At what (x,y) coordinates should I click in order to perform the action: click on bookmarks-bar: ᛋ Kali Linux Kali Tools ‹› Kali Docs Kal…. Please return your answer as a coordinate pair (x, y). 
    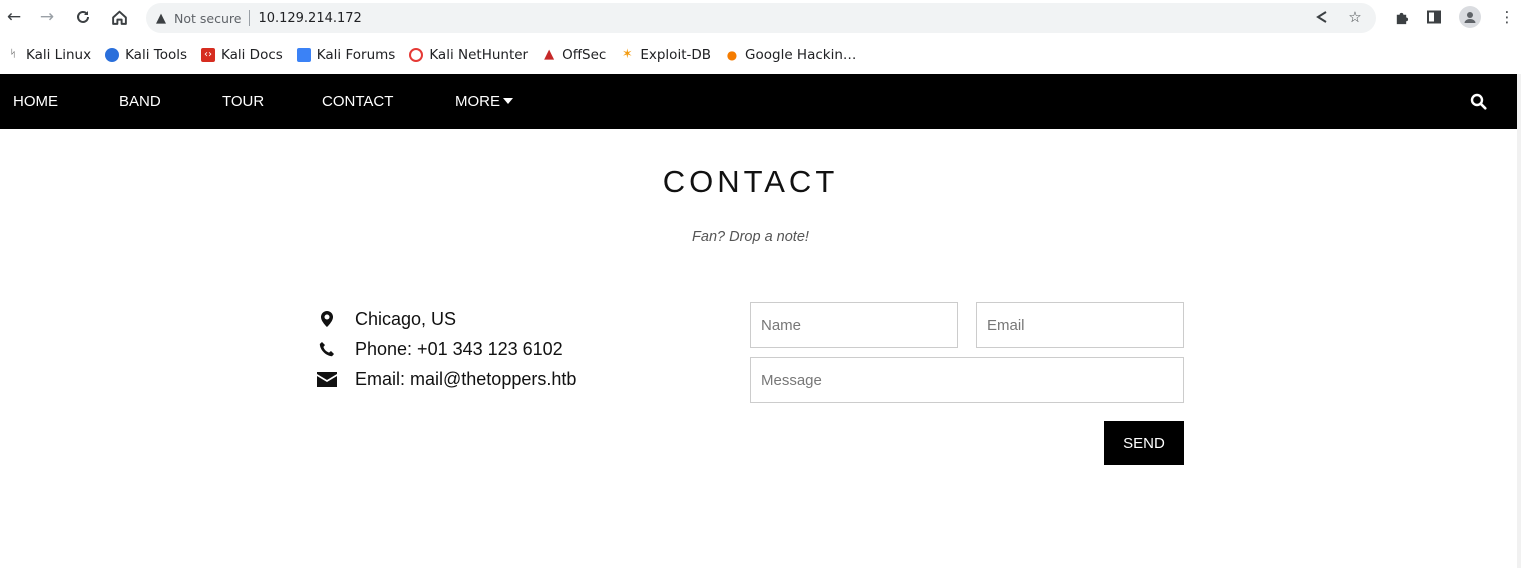
    Looking at the image, I should click on (760, 55).